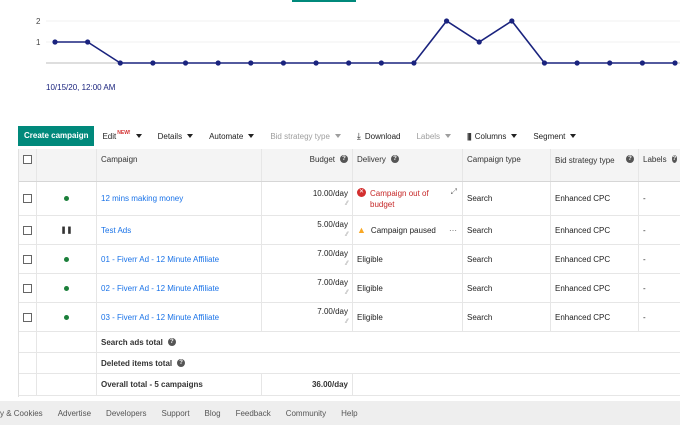  I want to click on more-options-icon: ⋯, so click(453, 230).